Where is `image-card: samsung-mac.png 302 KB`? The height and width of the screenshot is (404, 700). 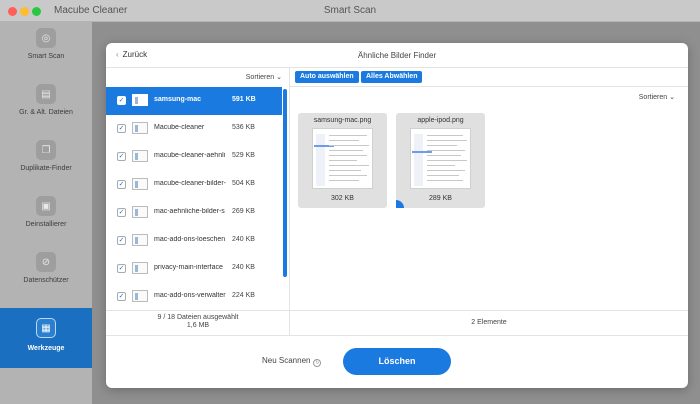
image-card: samsung-mac.png 302 KB is located at coordinates (342, 160).